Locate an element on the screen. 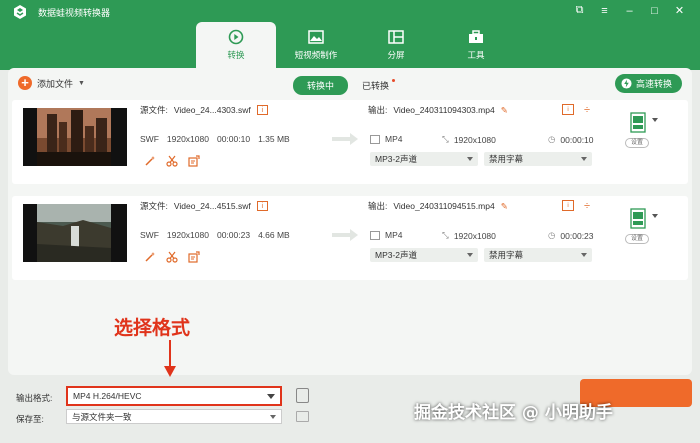 Image resolution: width=700 pixels, height=443 pixels. plus-icon: + is located at coordinates (25, 83).